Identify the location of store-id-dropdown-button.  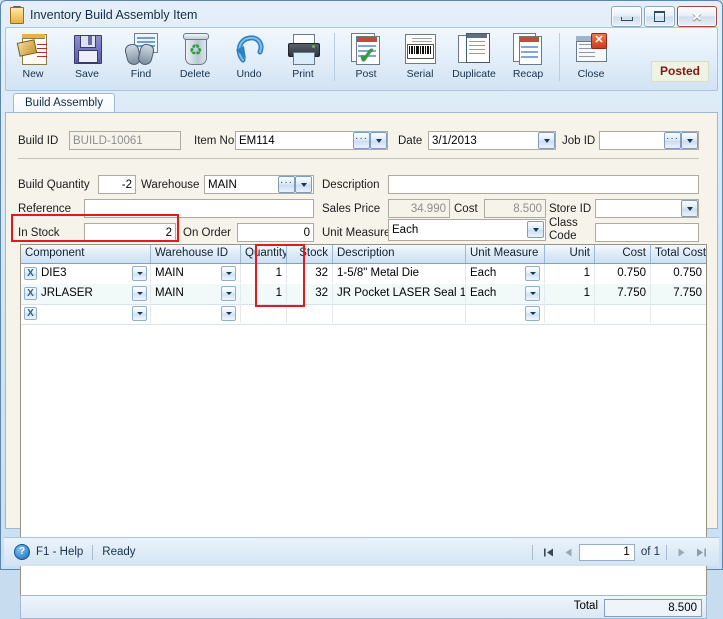
(689, 208).